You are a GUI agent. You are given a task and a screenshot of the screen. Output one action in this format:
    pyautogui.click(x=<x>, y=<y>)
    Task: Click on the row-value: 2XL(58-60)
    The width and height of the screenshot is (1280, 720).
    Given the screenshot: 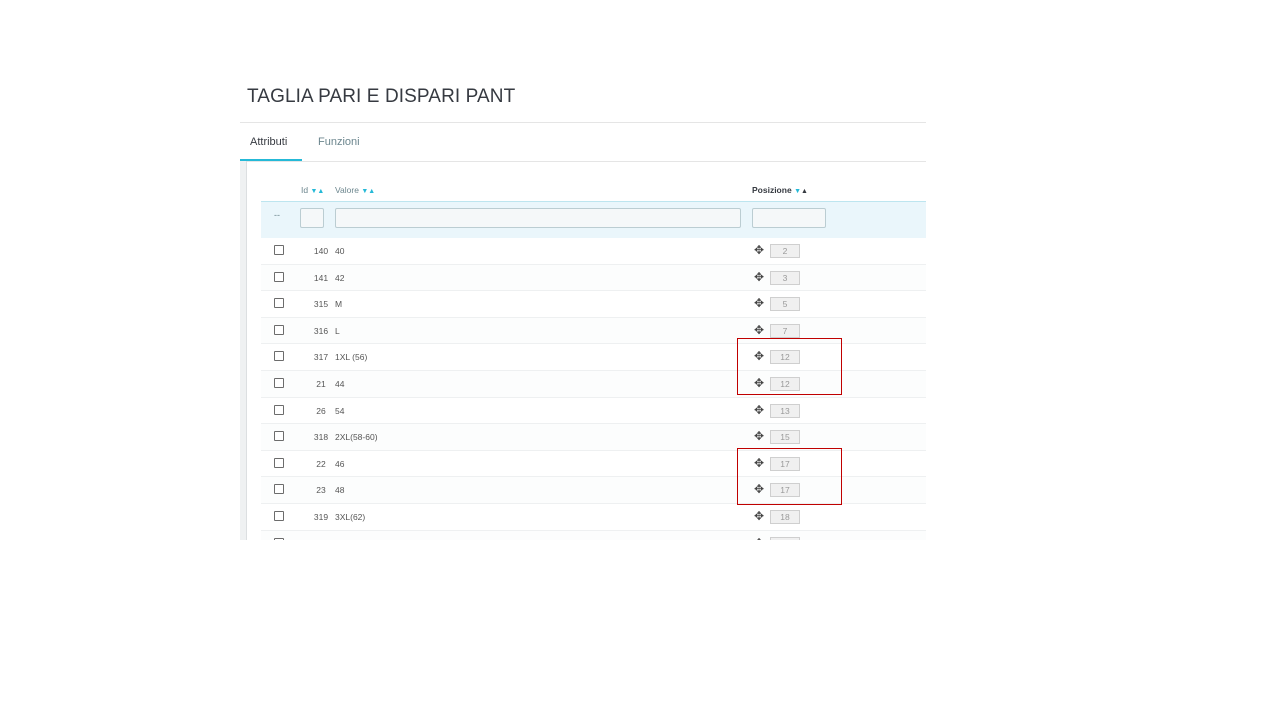 What is the action you would take?
    pyautogui.click(x=356, y=437)
    